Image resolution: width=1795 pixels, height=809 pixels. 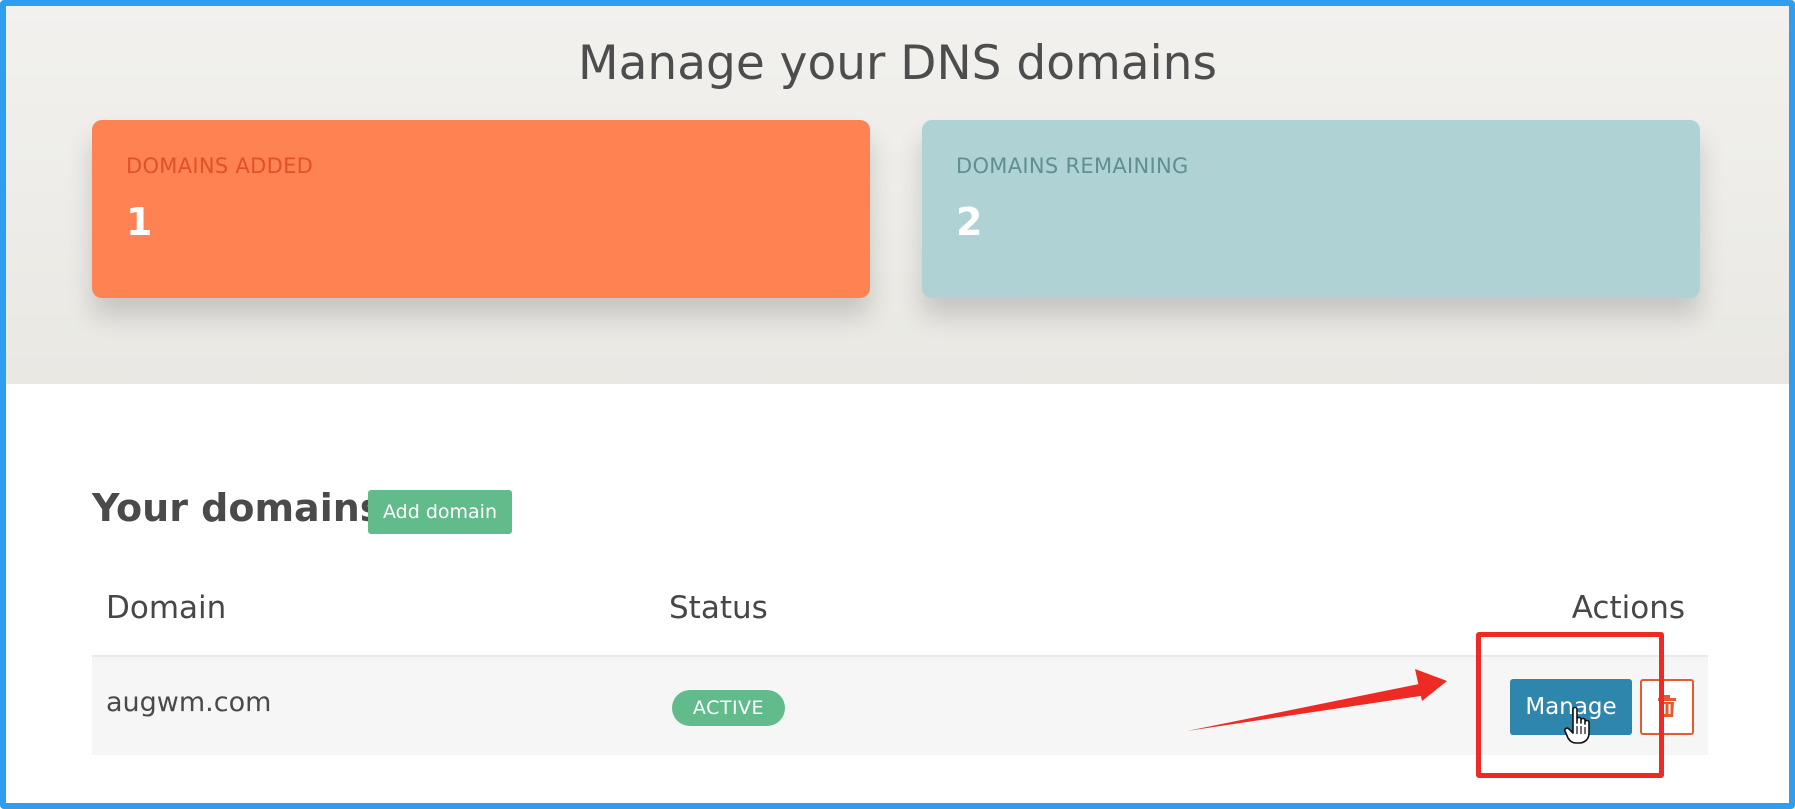 What do you see at coordinates (1317, 700) in the screenshot?
I see `annotation-arrow-icon` at bounding box center [1317, 700].